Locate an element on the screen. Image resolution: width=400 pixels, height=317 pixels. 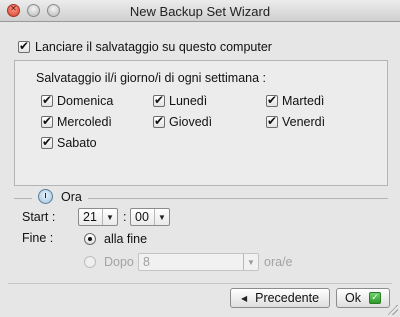
start-minute-select: 00 ▼ is located at coordinates (150, 217).